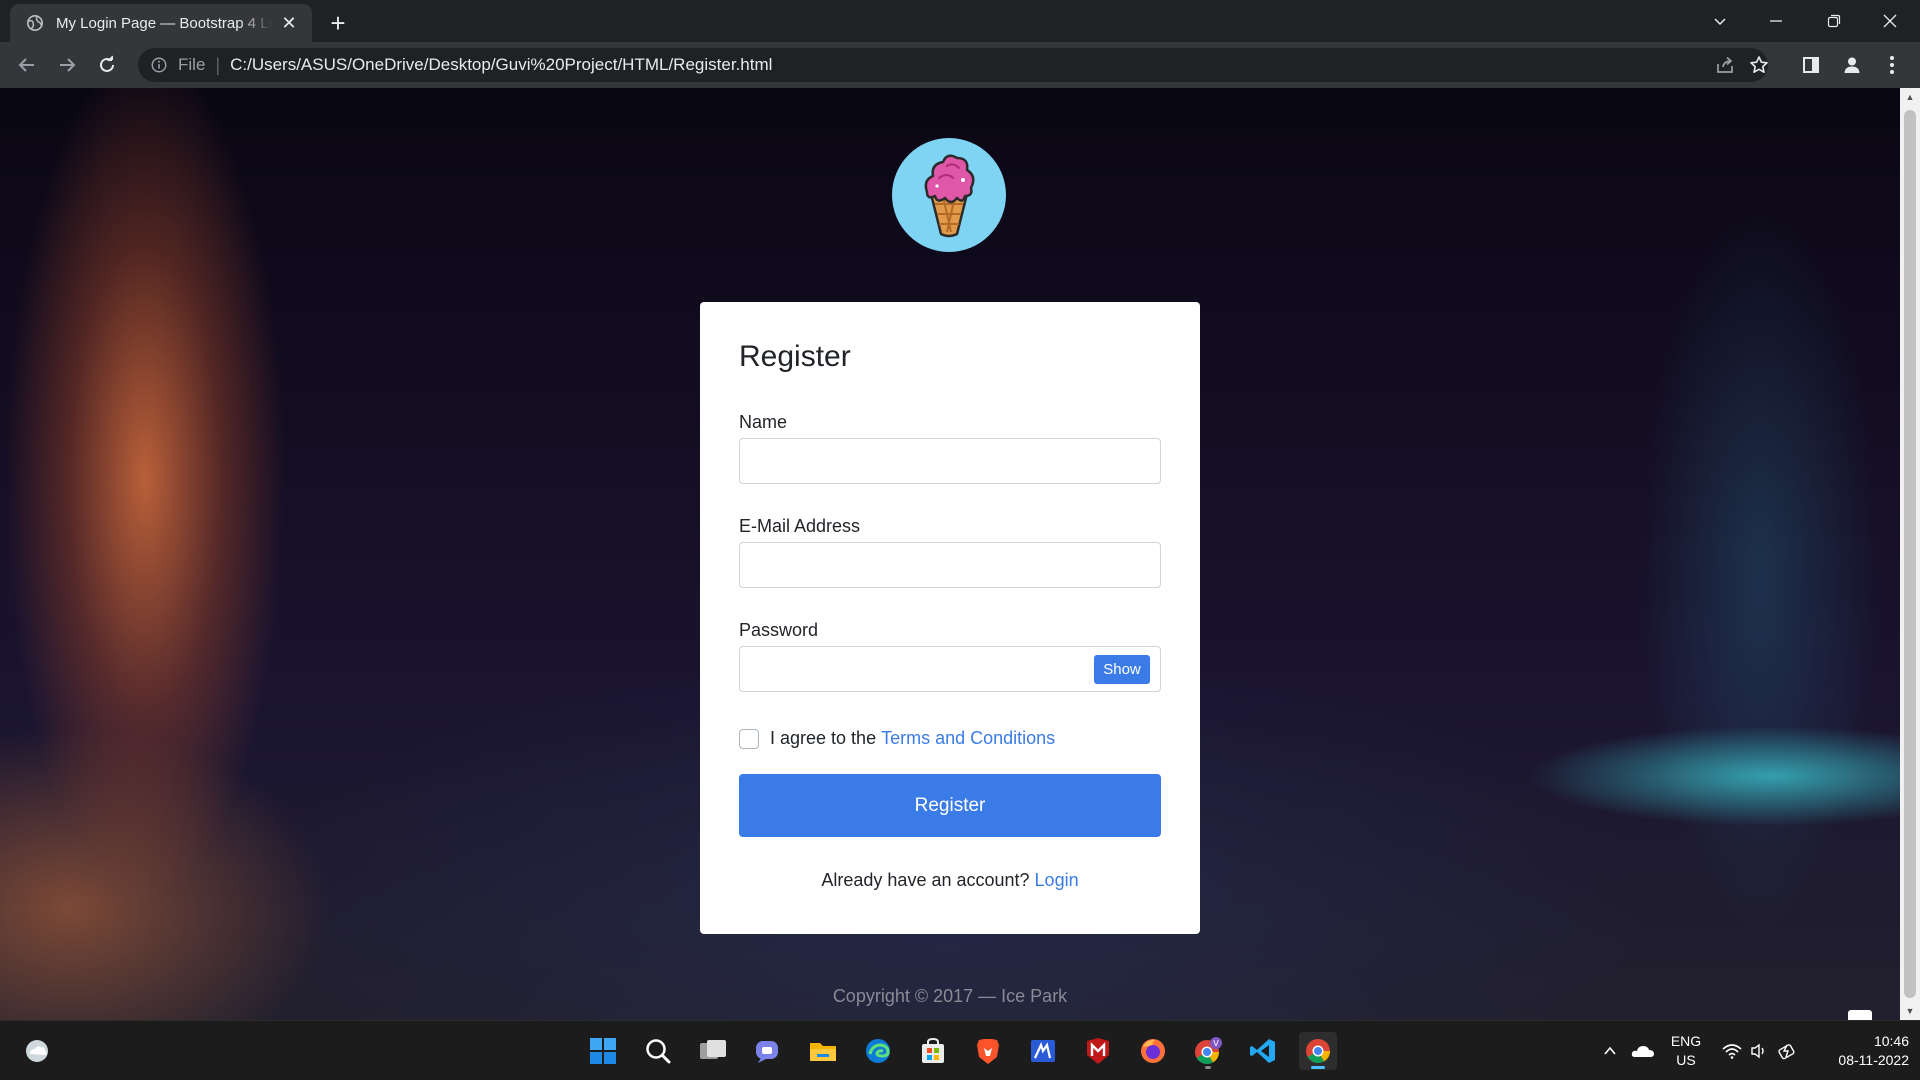 Image resolution: width=1920 pixels, height=1080 pixels. Describe the element at coordinates (1610, 1050) in the screenshot. I see `tray-overflow-icon` at that location.